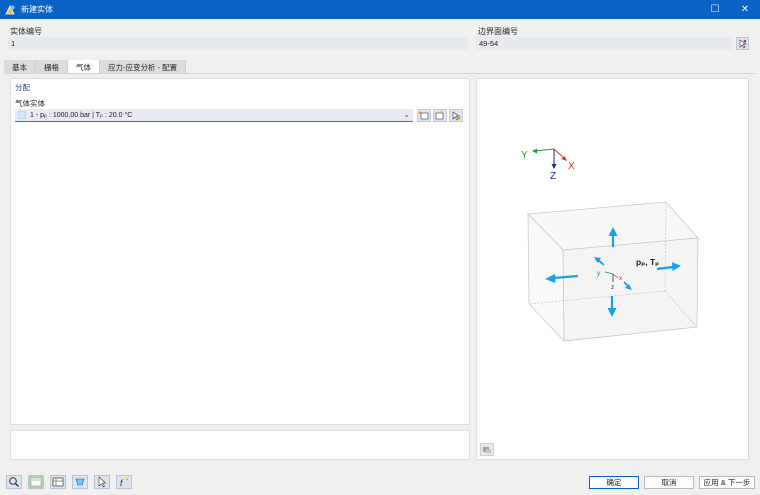 The width and height of the screenshot is (760, 495). I want to click on boundary-surfaces-label: 边界面编号, so click(498, 31).